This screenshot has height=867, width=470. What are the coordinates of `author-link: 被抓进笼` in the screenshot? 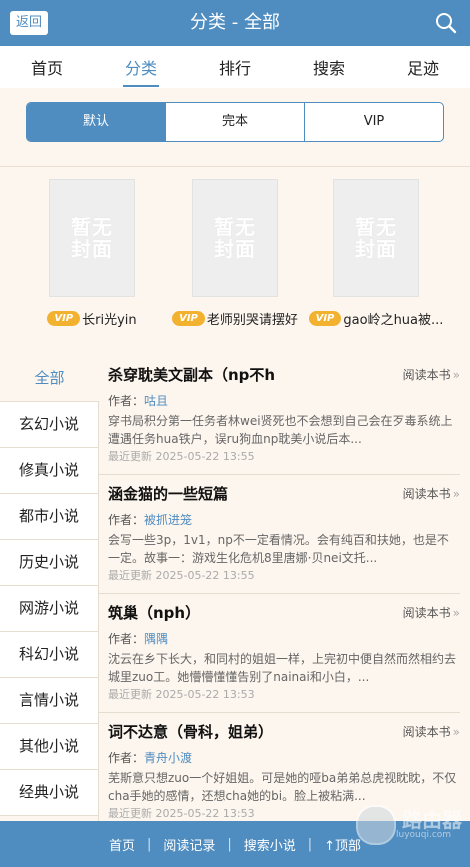 It's located at (168, 520).